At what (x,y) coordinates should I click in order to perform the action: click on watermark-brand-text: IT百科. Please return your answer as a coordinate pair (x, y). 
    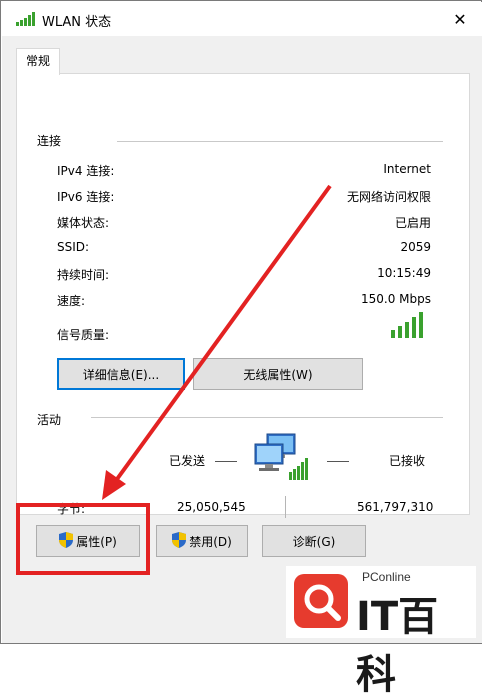
    Looking at the image, I should click on (397, 646).